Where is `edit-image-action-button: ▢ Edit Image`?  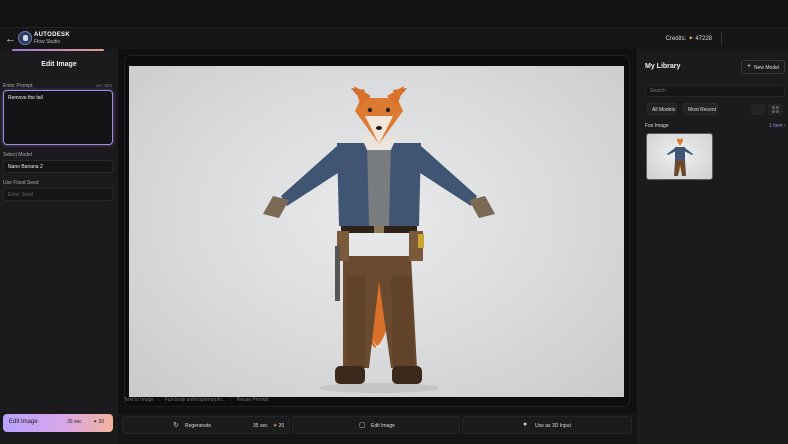
edit-image-action-button: ▢ Edit Image is located at coordinates (376, 425).